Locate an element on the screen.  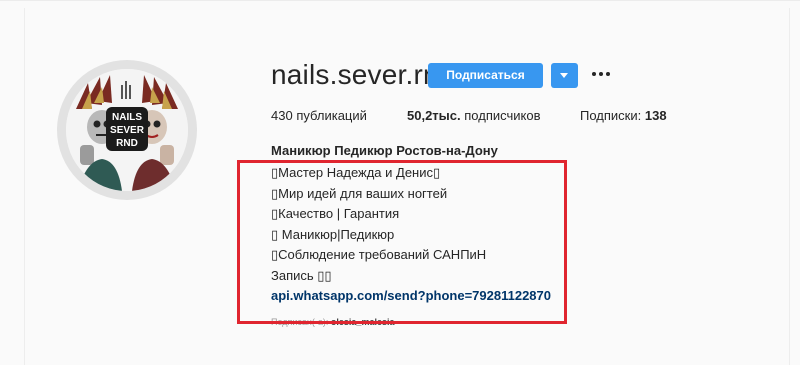
avatar-text-rnd: RND is located at coordinates (127, 143).